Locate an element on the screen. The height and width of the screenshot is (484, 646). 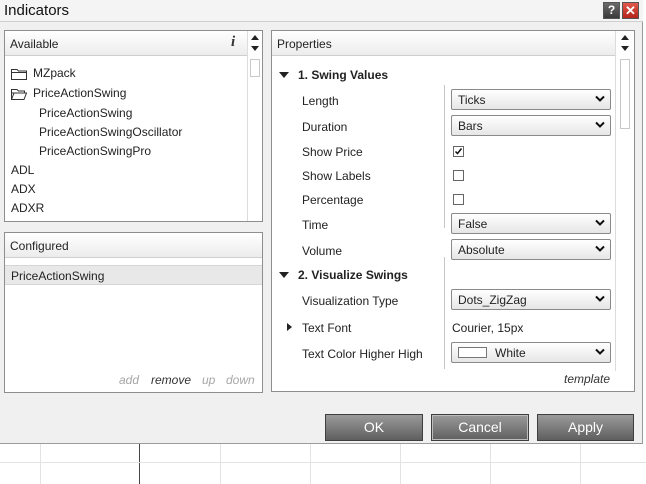
configured-header: Configured is located at coordinates (133, 245).